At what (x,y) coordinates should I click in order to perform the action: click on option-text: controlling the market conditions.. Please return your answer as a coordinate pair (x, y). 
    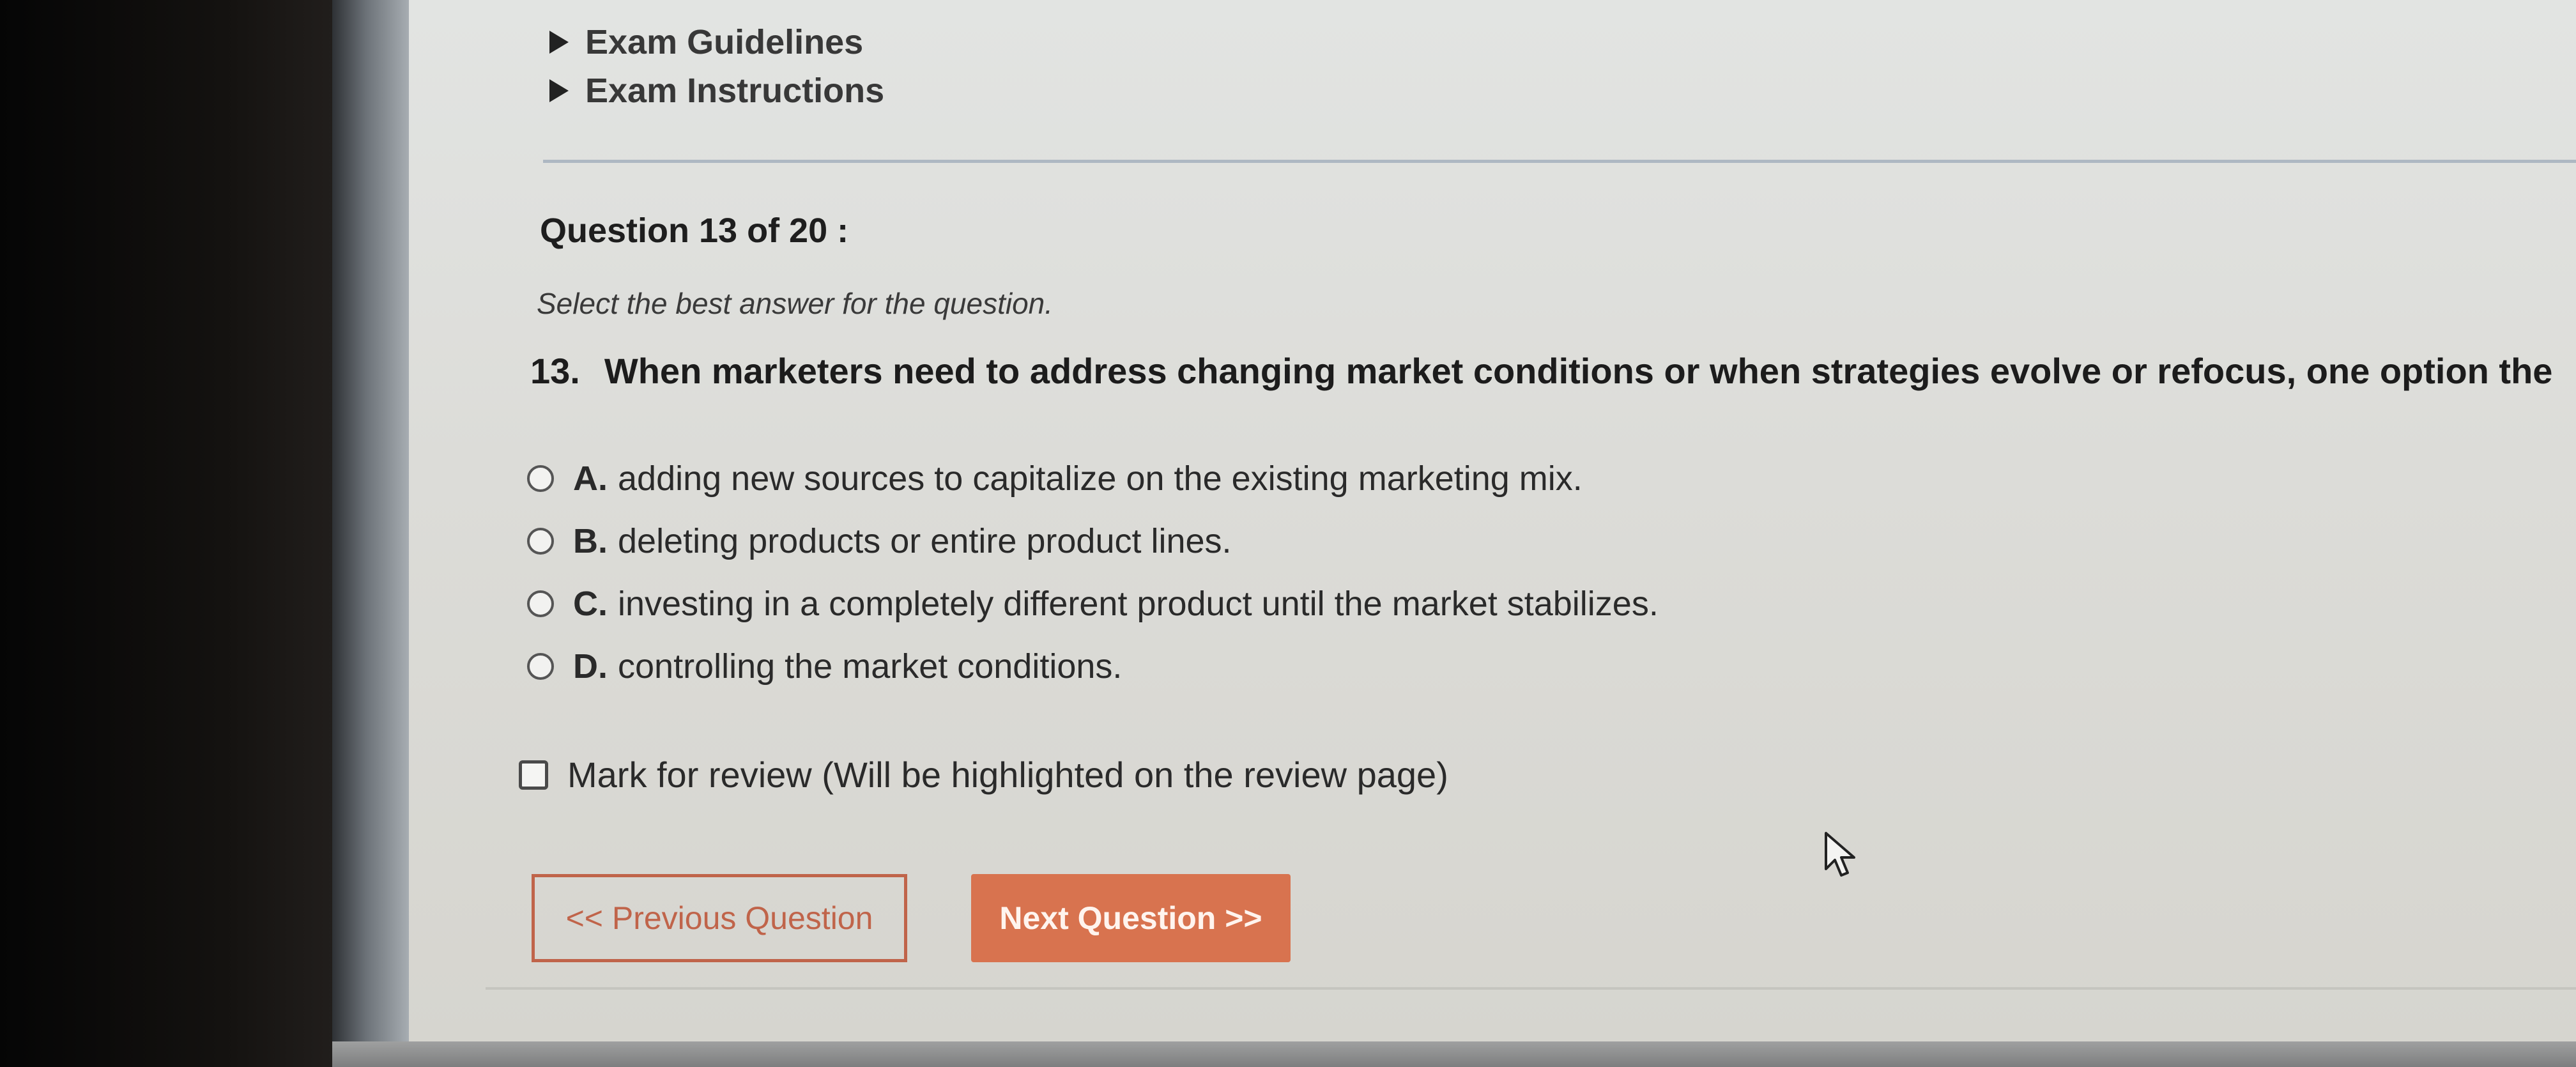
    Looking at the image, I should click on (870, 666).